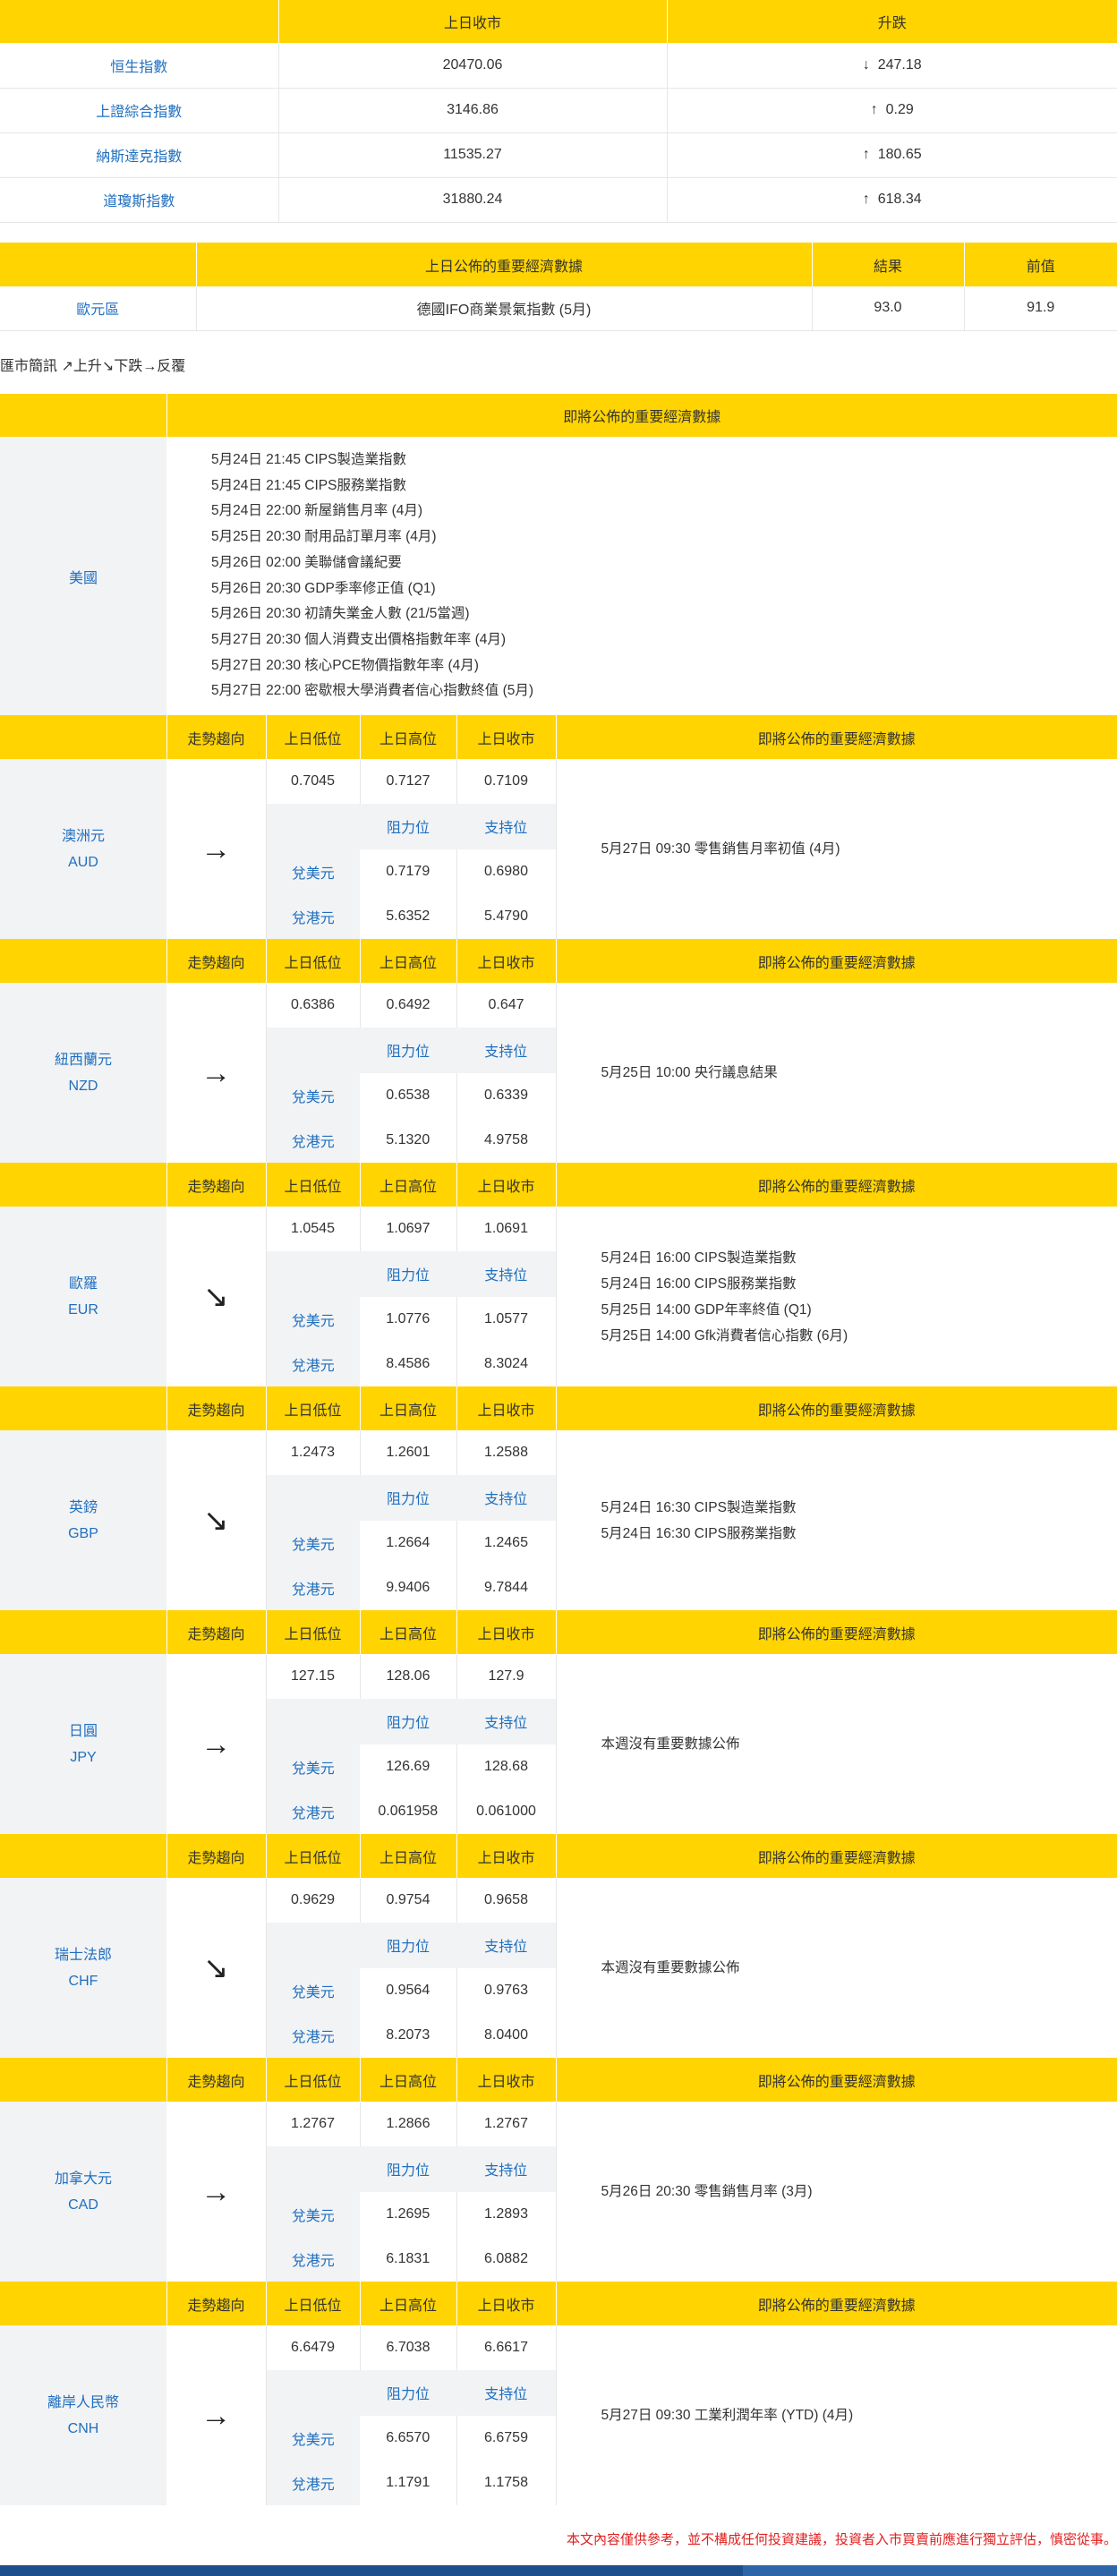  Describe the element at coordinates (506, 1766) in the screenshot. I see `fx-usd-support: 128.68` at that location.